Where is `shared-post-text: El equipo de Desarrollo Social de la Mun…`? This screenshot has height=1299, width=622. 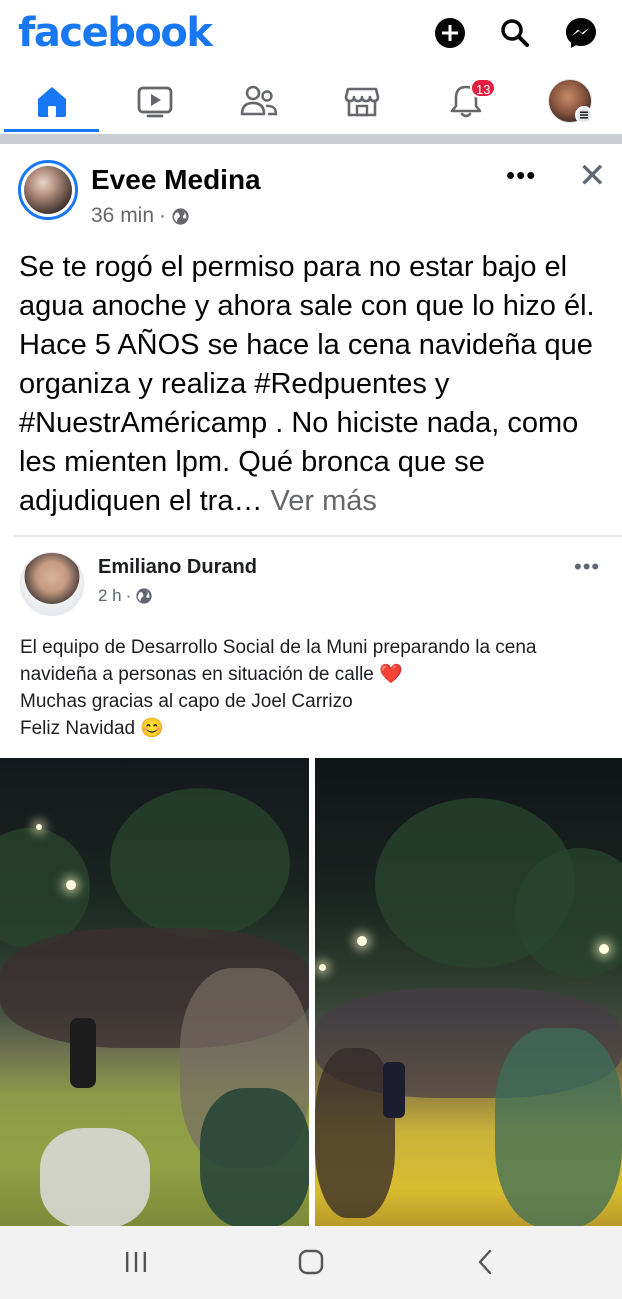 shared-post-text: El equipo de Desarrollo Social de la Mun… is located at coordinates (315, 688).